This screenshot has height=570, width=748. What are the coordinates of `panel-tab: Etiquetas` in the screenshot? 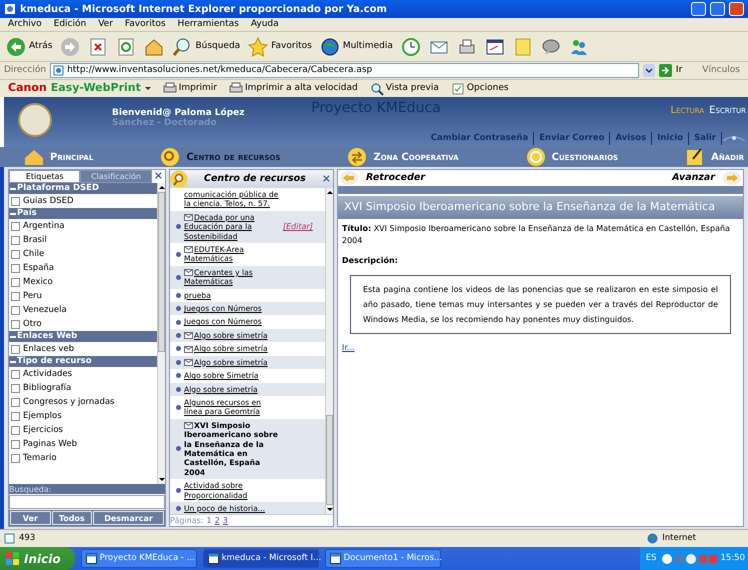 It's located at (44, 176).